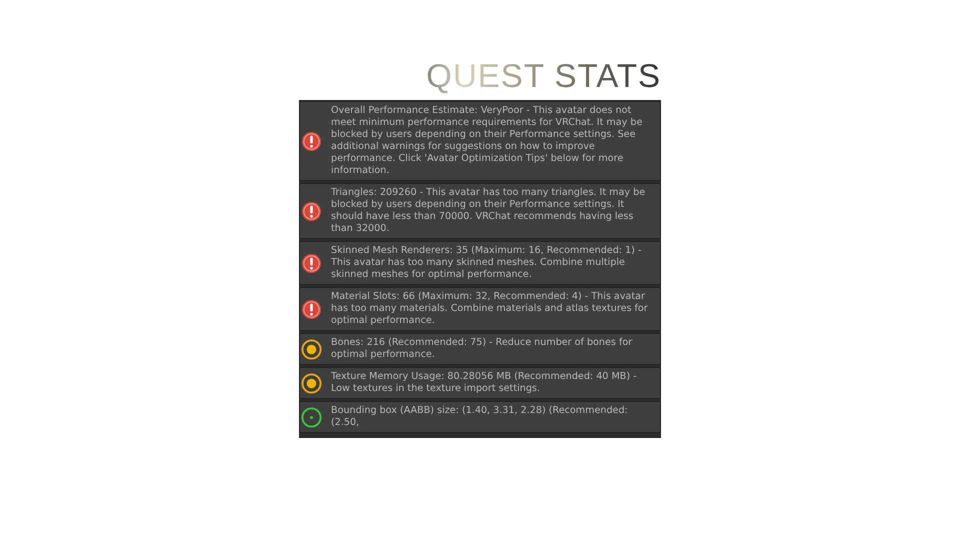 The width and height of the screenshot is (960, 540). Describe the element at coordinates (487, 141) in the screenshot. I see `message-text: Overall Performance Estimate: VeryPoor - This avatar does not meet minimum performance requirements for VRChat. It may be blocked by users depending on their Performance settings. See additional warnings for suggestions on how to improve performance. Click 'Avatar Optimization Tips' below for more information.` at that location.